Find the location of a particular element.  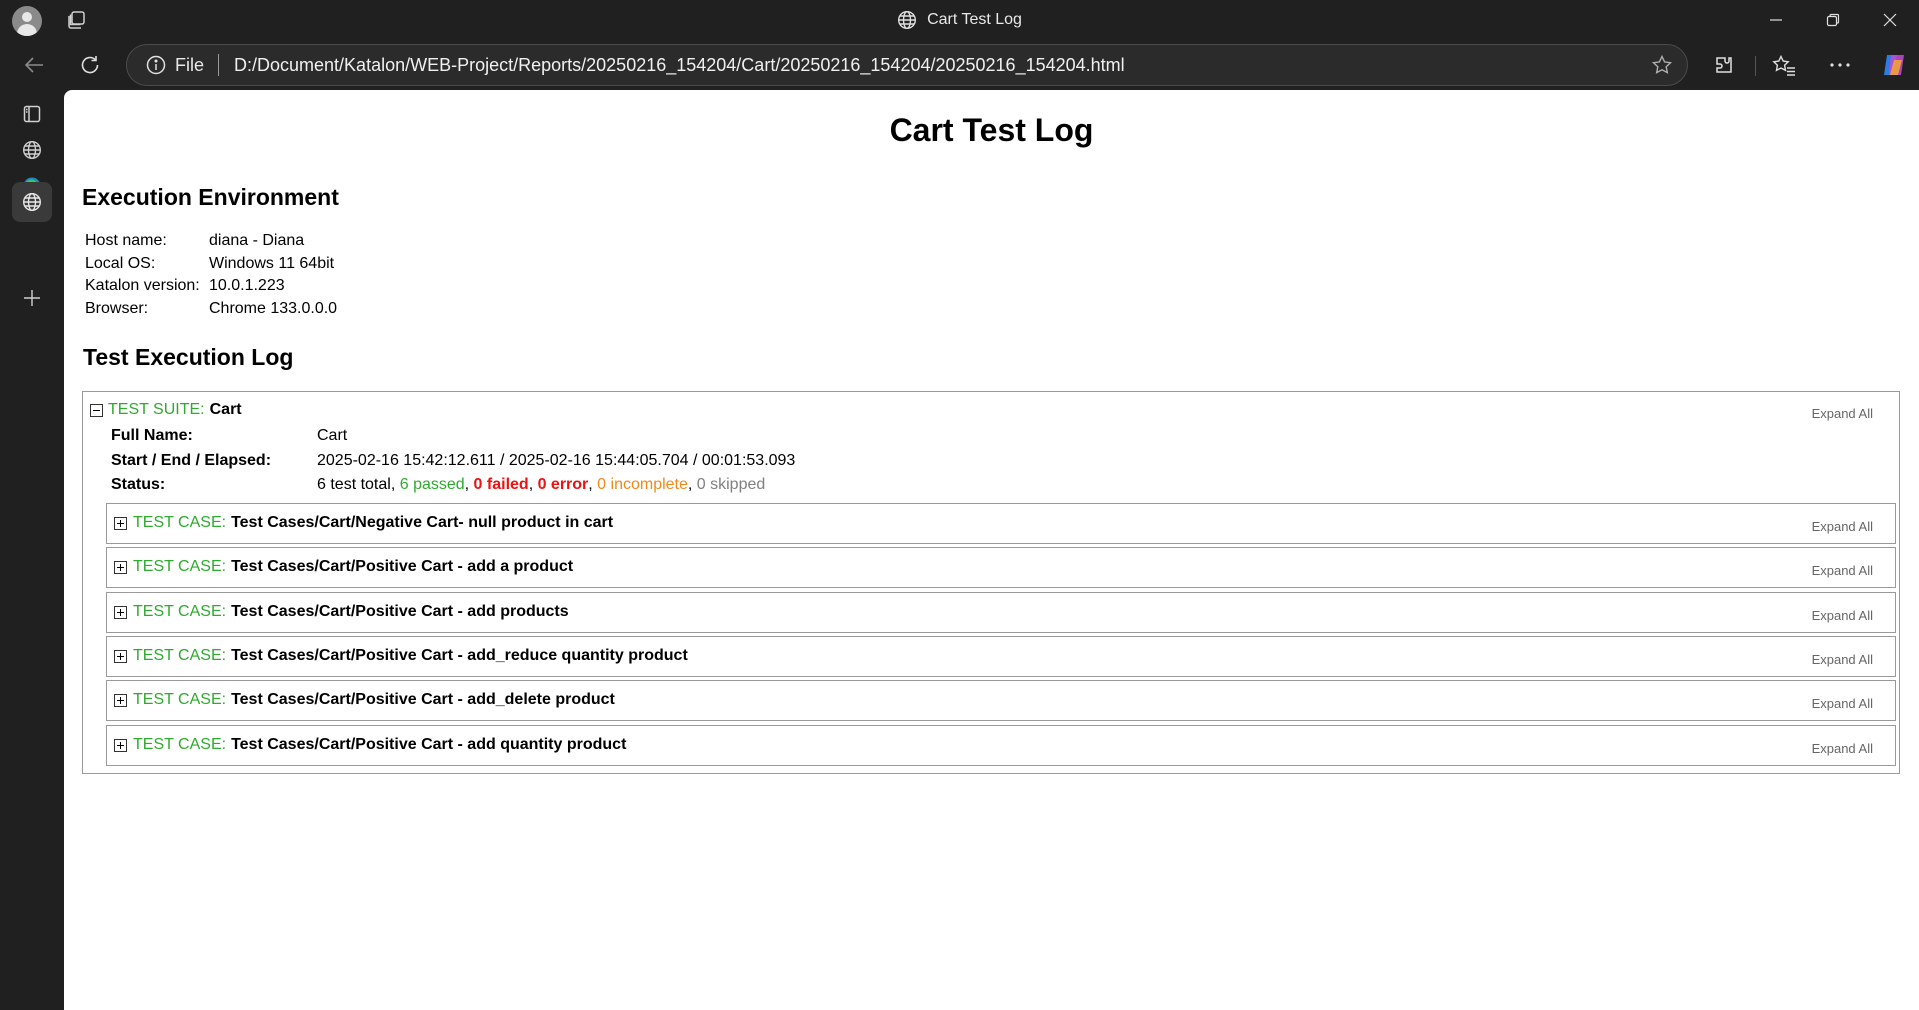

env-row-katalon: Katalon version: 10.0.1.223 is located at coordinates (211, 288).